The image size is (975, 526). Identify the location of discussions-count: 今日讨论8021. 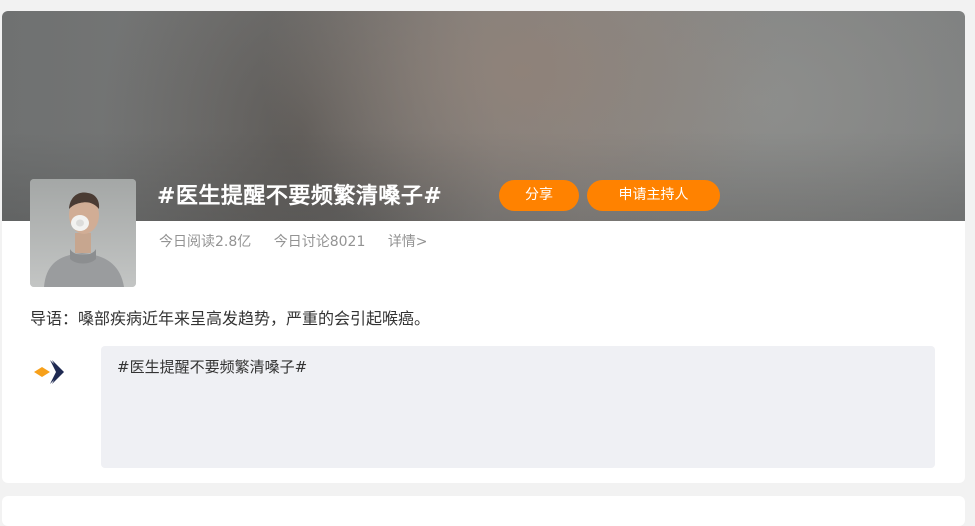
(319, 242).